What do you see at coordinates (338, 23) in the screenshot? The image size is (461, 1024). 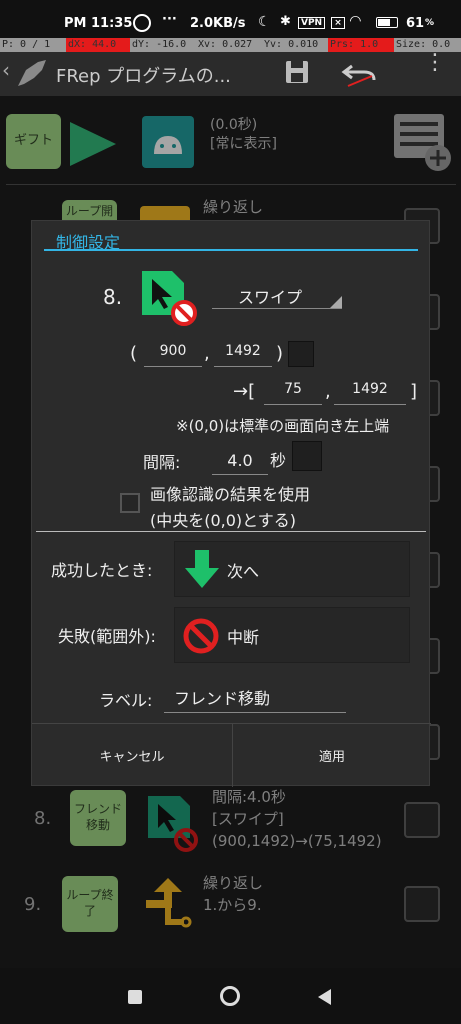 I see `sim-off-icon: ×` at bounding box center [338, 23].